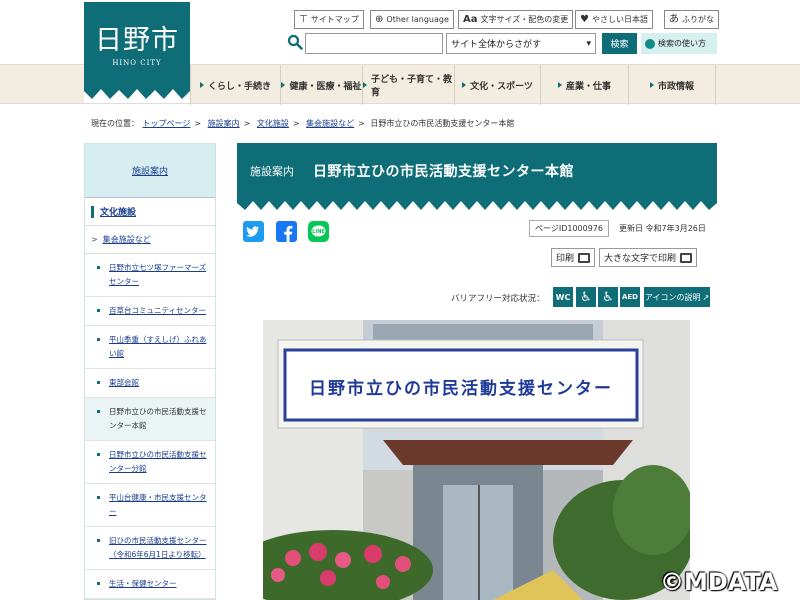 This screenshot has height=600, width=800. Describe the element at coordinates (563, 297) in the screenshot. I see `accessible-toilet-icon: WC` at that location.